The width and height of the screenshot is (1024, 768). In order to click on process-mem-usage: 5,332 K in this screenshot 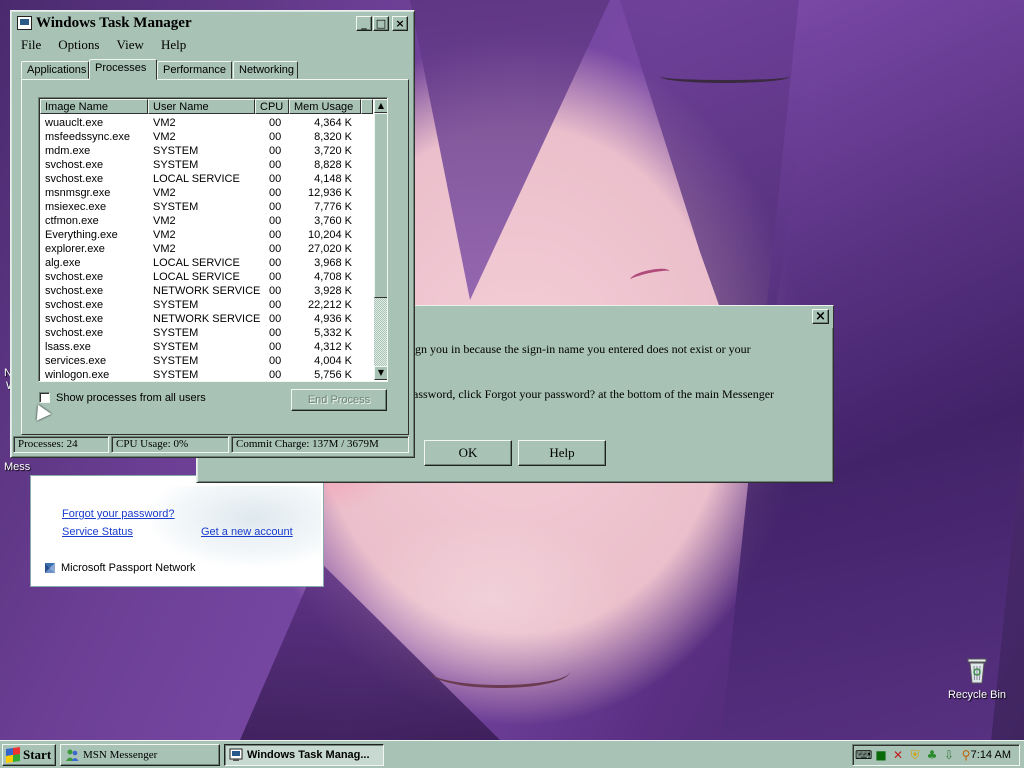, I will do `click(333, 333)`.